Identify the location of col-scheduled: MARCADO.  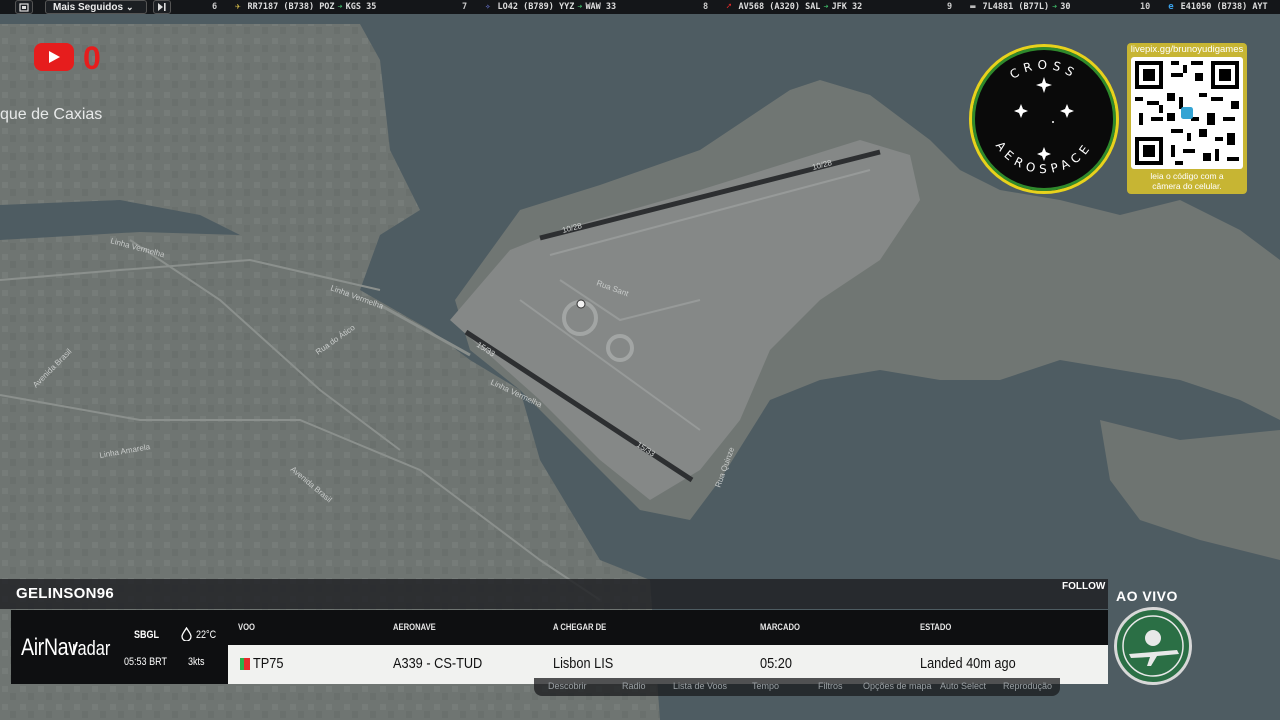
(780, 627).